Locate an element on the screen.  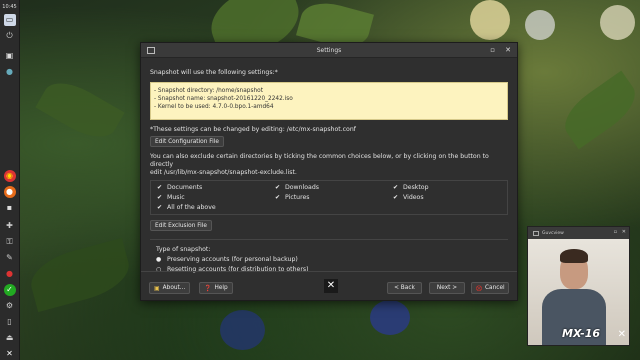
app-icon is located at coordinates (536, 233).